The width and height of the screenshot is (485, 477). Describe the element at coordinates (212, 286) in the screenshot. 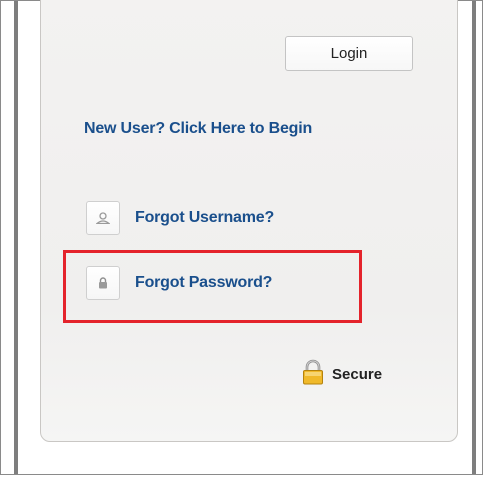

I see `highlight-box` at that location.